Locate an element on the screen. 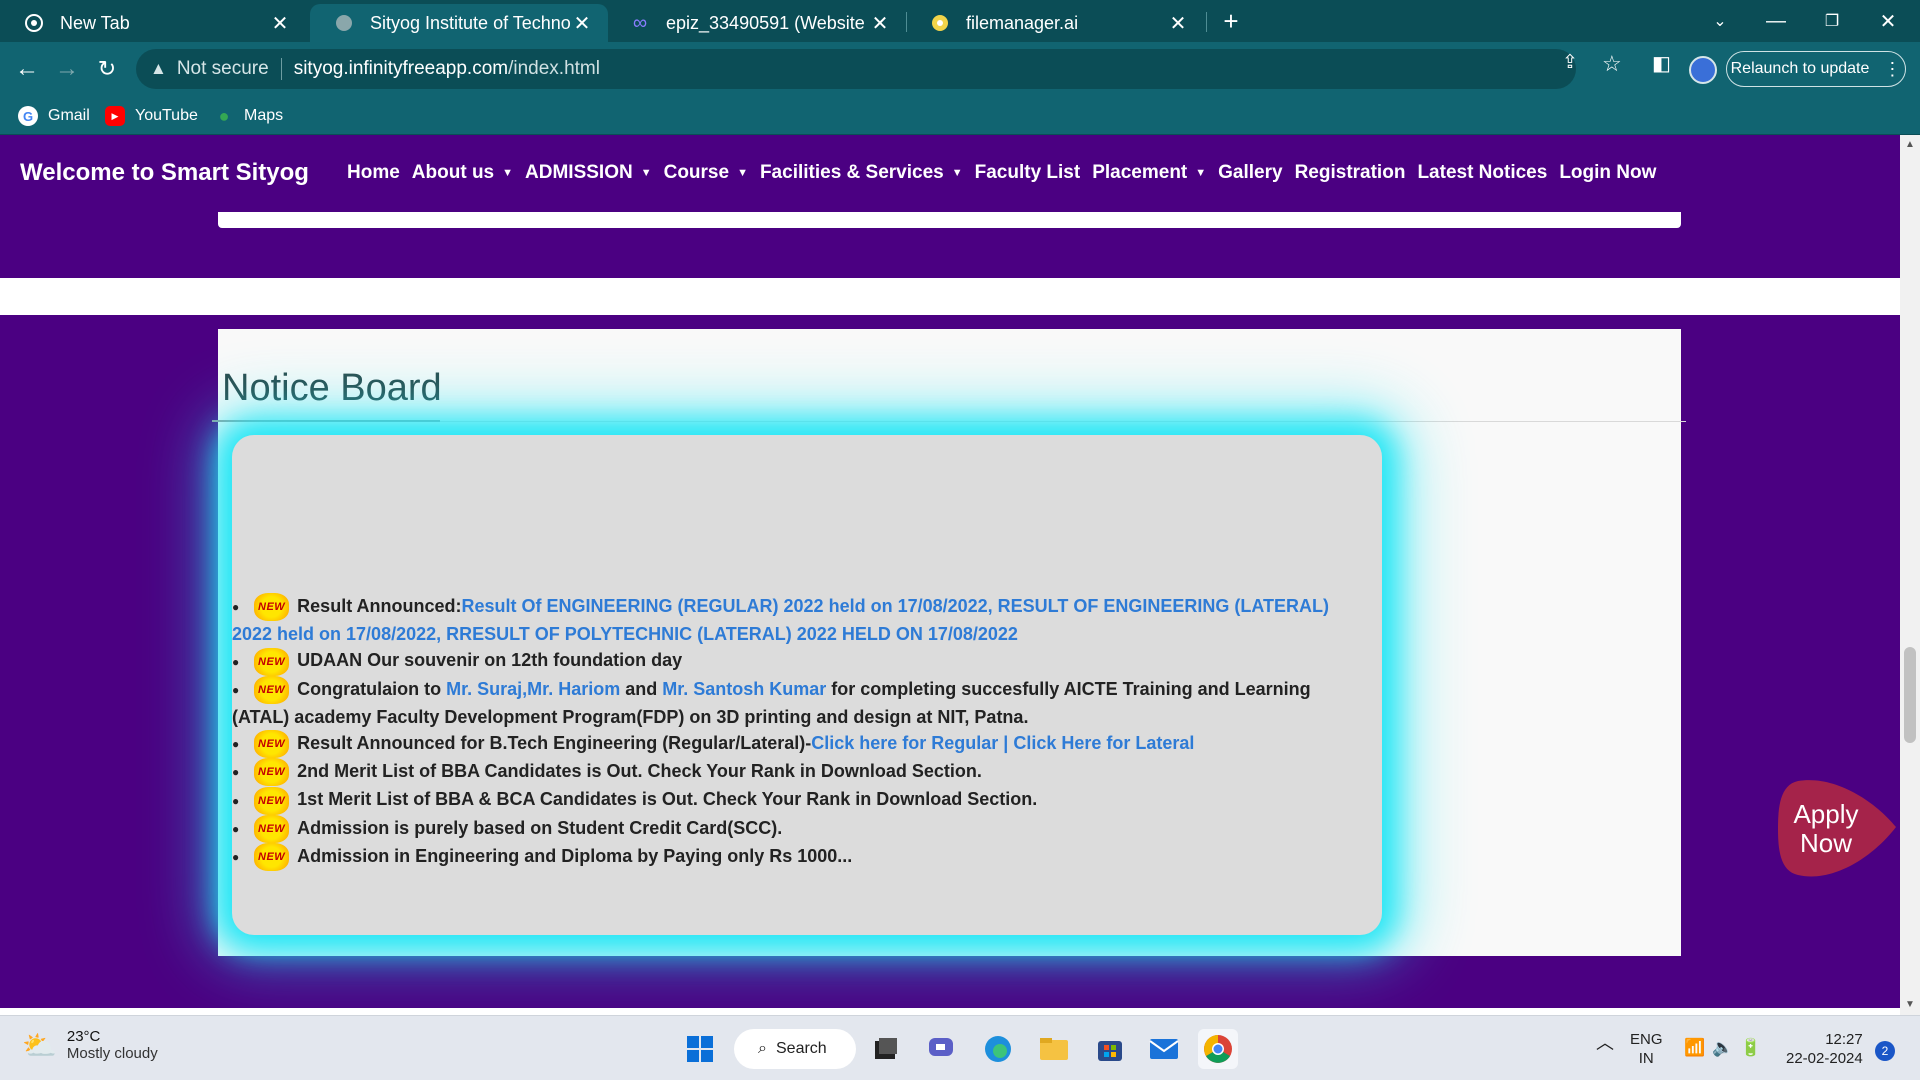 The width and height of the screenshot is (1920, 1080). teams-chat-icon is located at coordinates (942, 1049).